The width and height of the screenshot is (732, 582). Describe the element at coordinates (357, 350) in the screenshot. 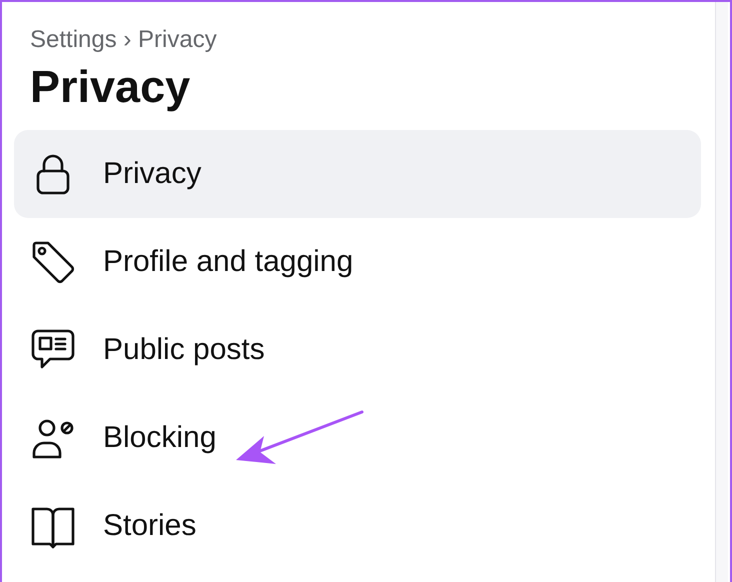

I see `menu-item: Public posts` at that location.